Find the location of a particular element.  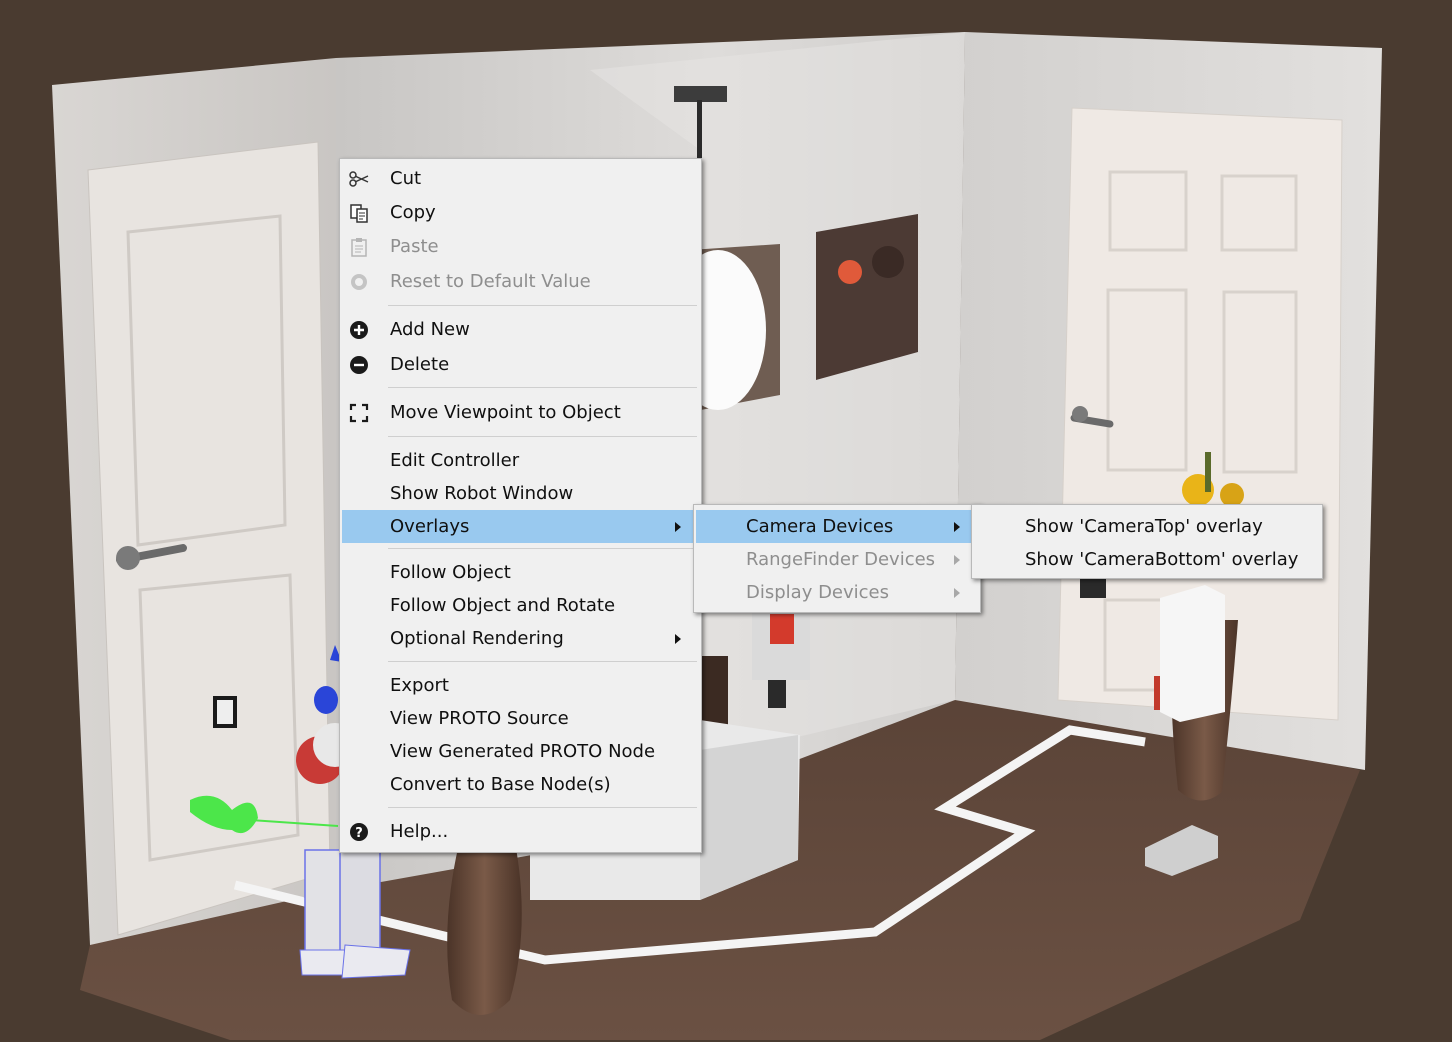

help-icon: ? is located at coordinates (359, 832).